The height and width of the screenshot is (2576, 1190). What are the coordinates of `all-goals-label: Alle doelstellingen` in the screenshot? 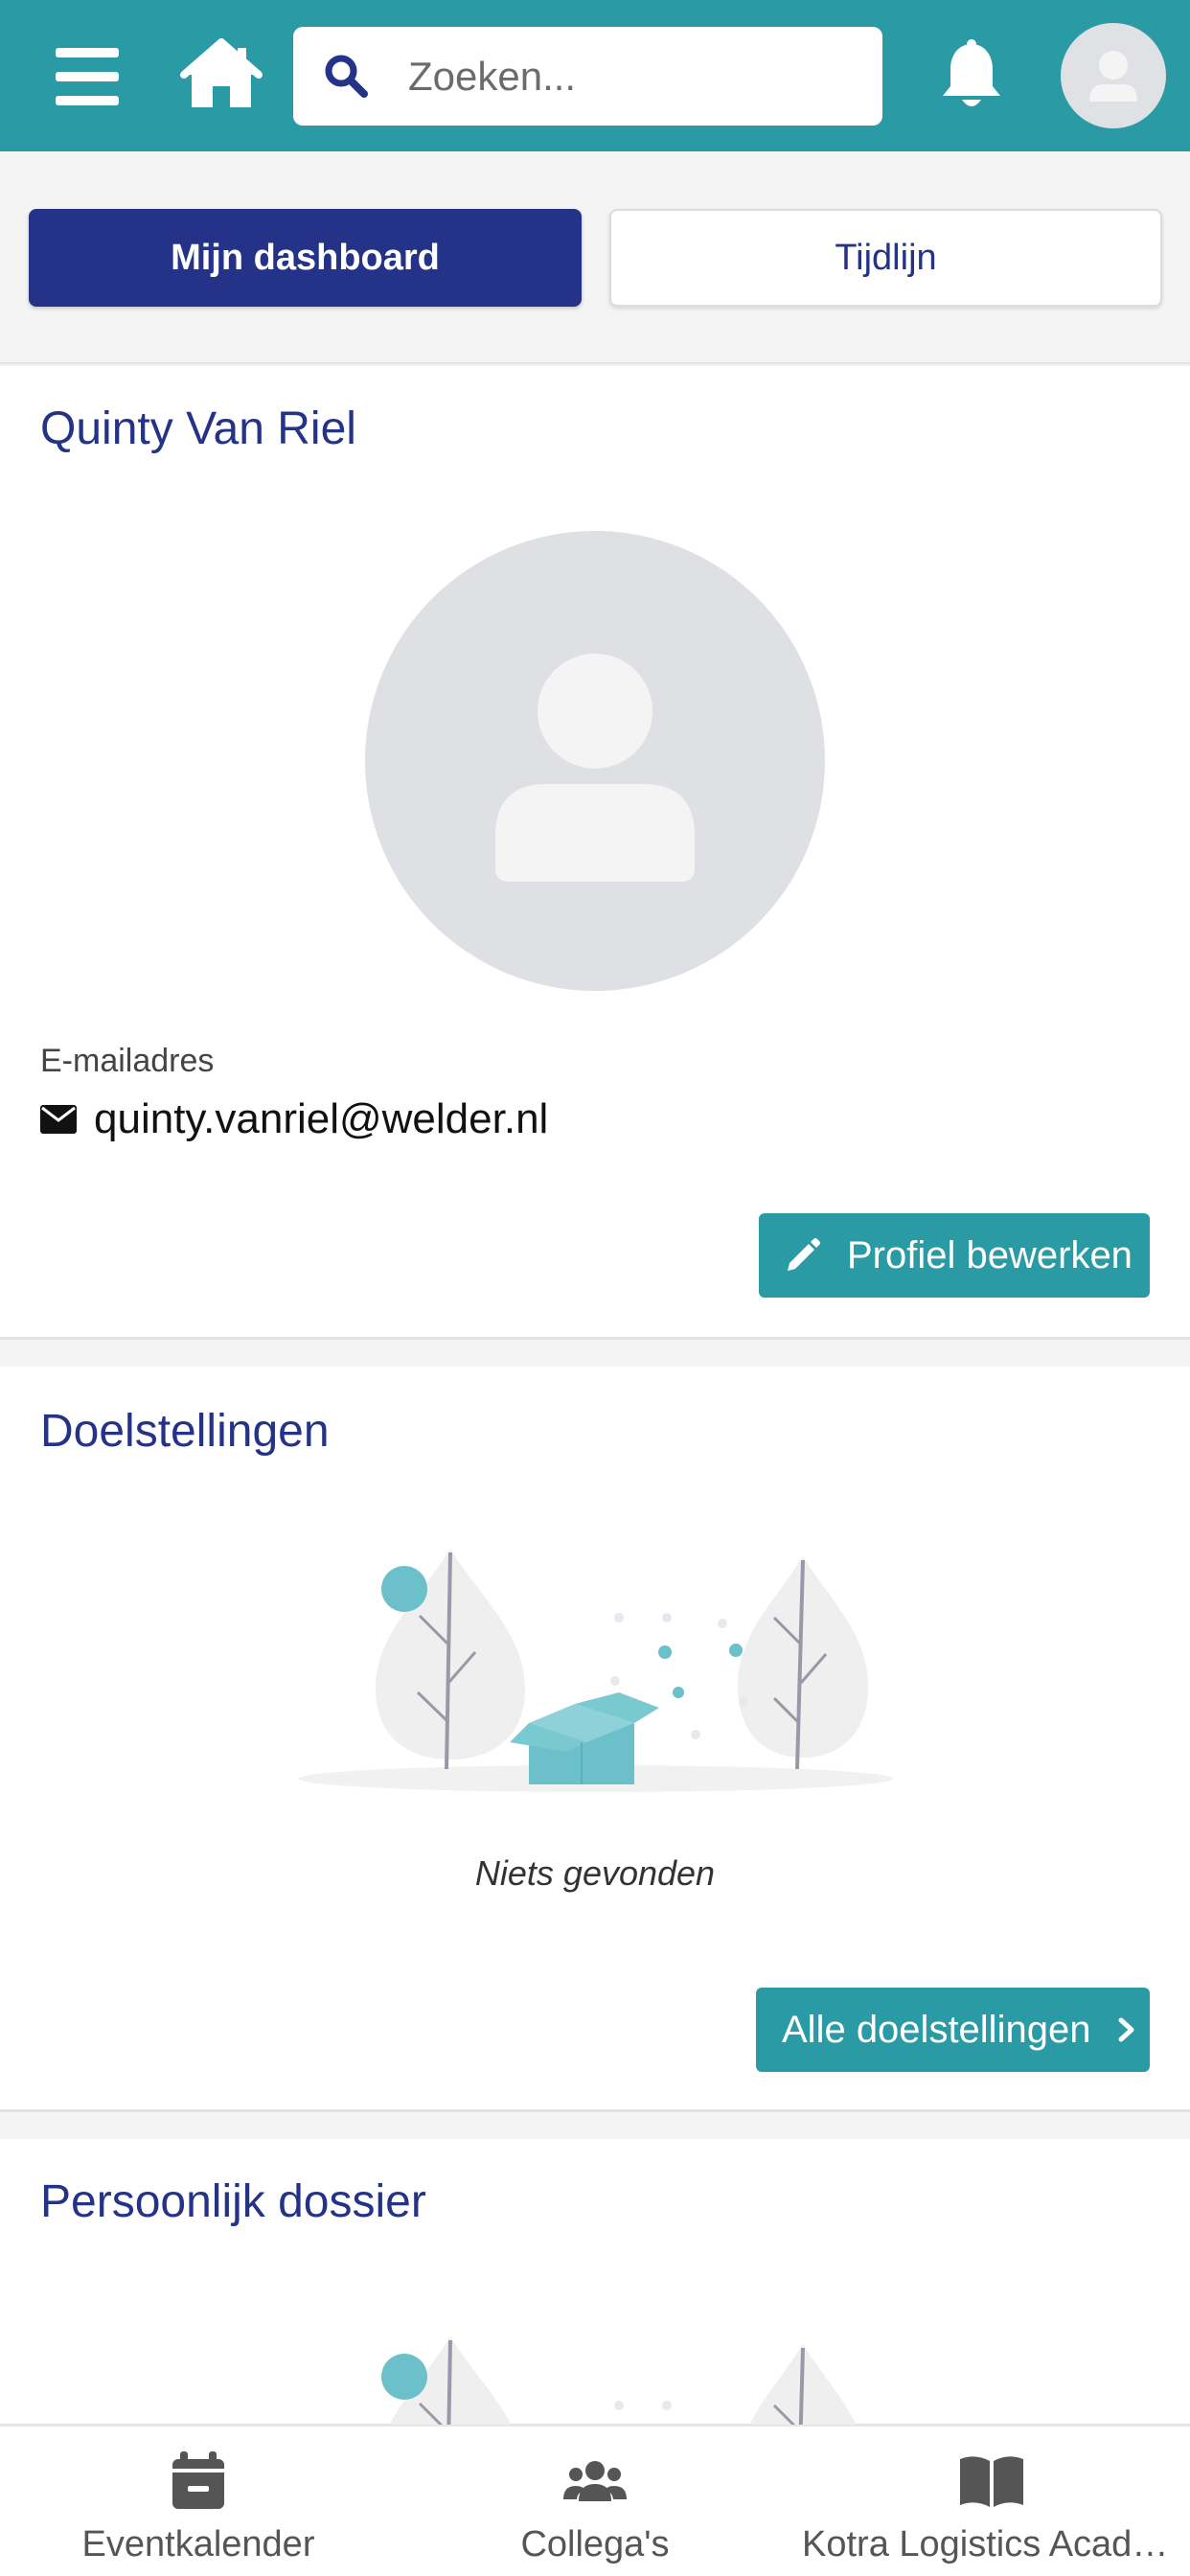 It's located at (936, 2029).